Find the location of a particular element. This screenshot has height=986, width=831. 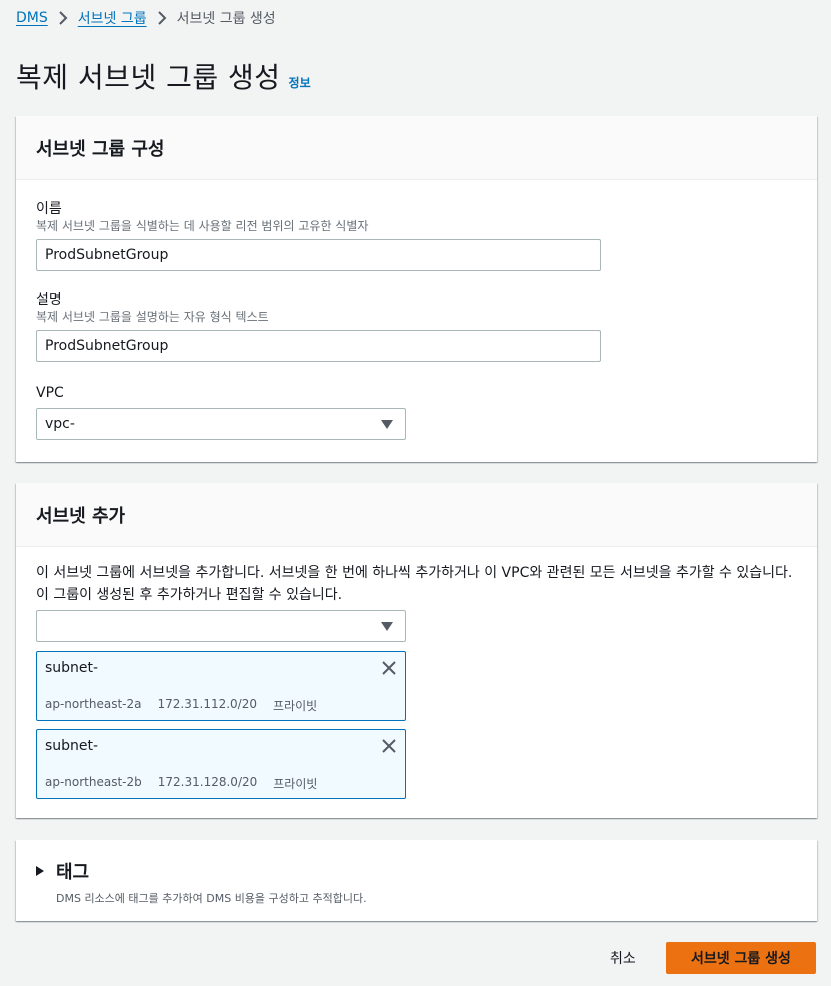

panel-title: 서브넷 그룹 구성 is located at coordinates (100, 149).